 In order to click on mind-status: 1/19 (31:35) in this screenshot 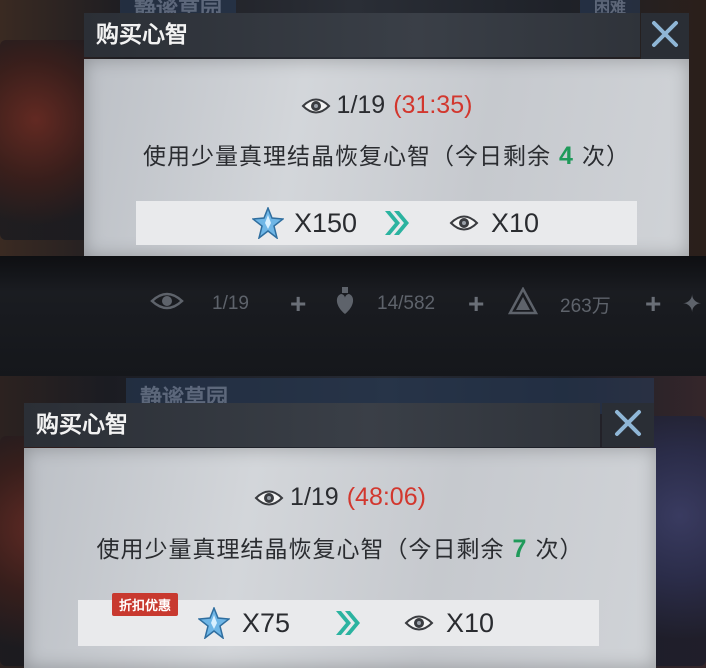, I will do `click(386, 105)`.